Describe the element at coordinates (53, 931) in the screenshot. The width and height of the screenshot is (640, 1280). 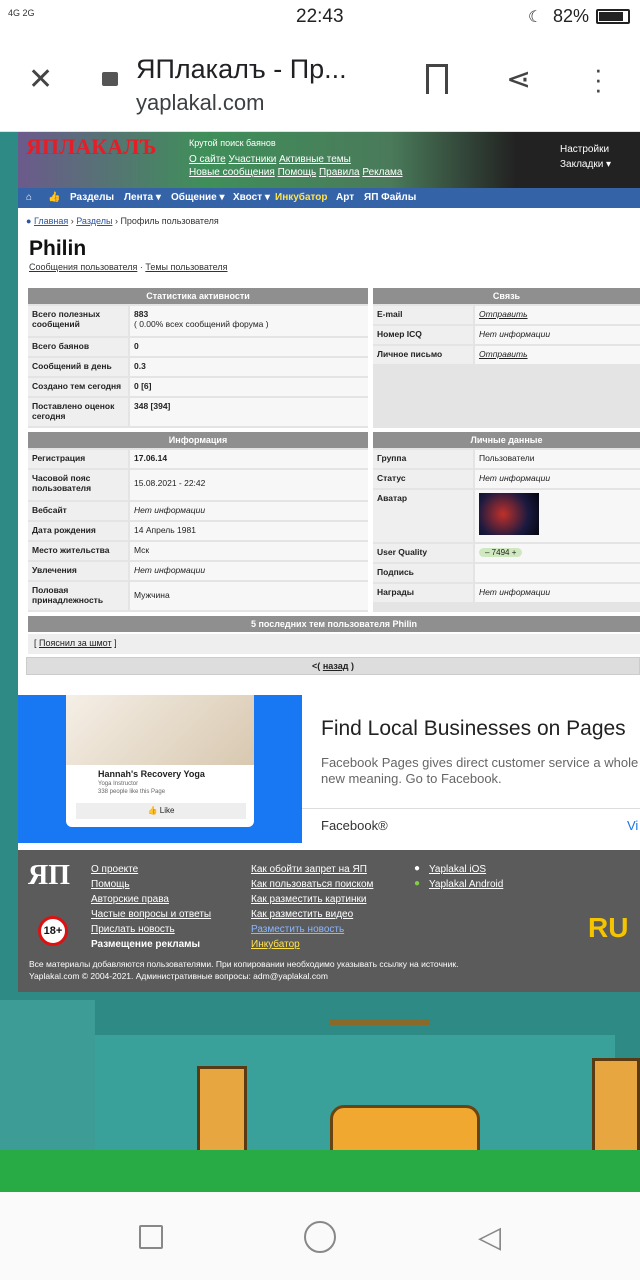
I see `age-badge: 18+` at that location.